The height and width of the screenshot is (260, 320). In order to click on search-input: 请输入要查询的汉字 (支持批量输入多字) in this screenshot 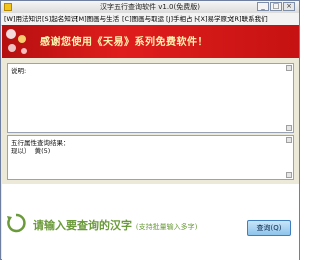, I will do `click(115, 225)`.